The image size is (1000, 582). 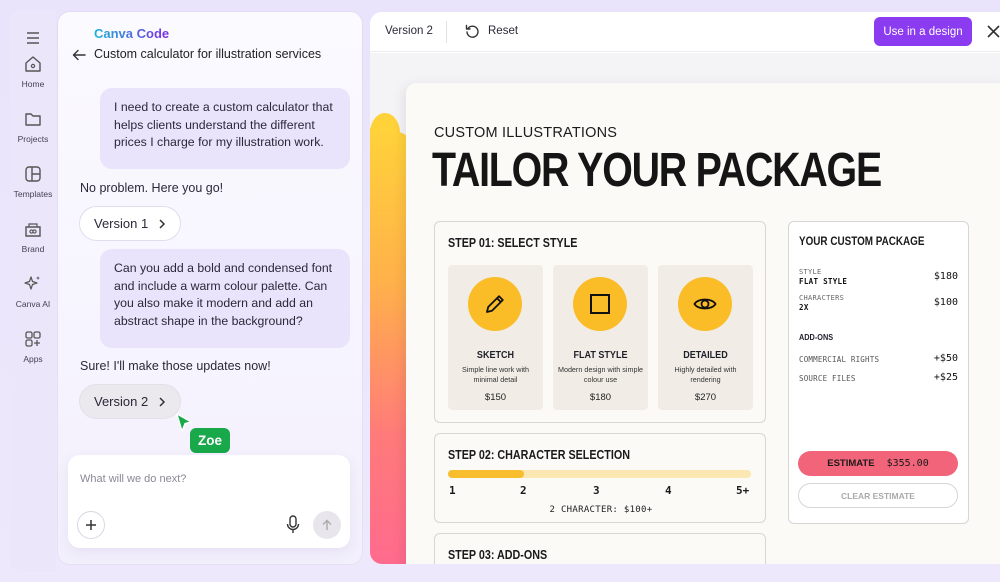 I want to click on plus-icon, so click(x=91, y=525).